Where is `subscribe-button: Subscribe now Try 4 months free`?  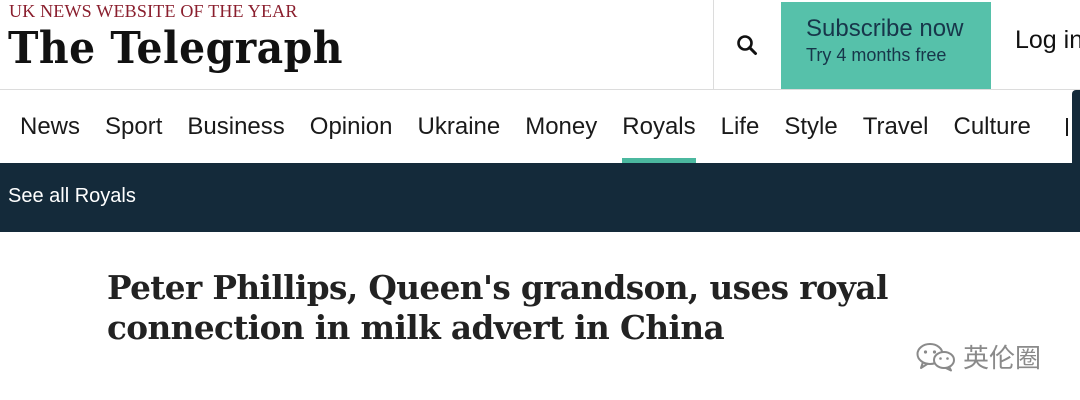
subscribe-button: Subscribe now Try 4 months free is located at coordinates (886, 45).